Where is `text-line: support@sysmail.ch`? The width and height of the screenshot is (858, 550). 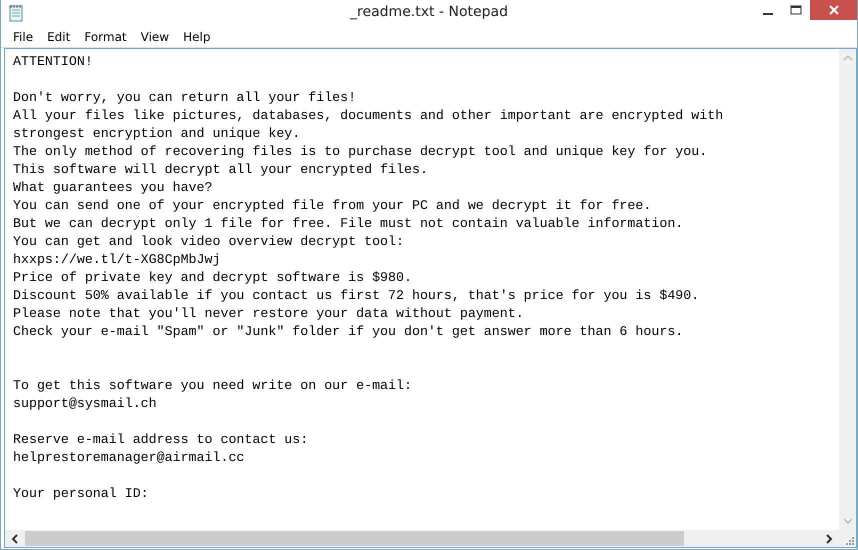
text-line: support@sysmail.ch is located at coordinates (85, 403).